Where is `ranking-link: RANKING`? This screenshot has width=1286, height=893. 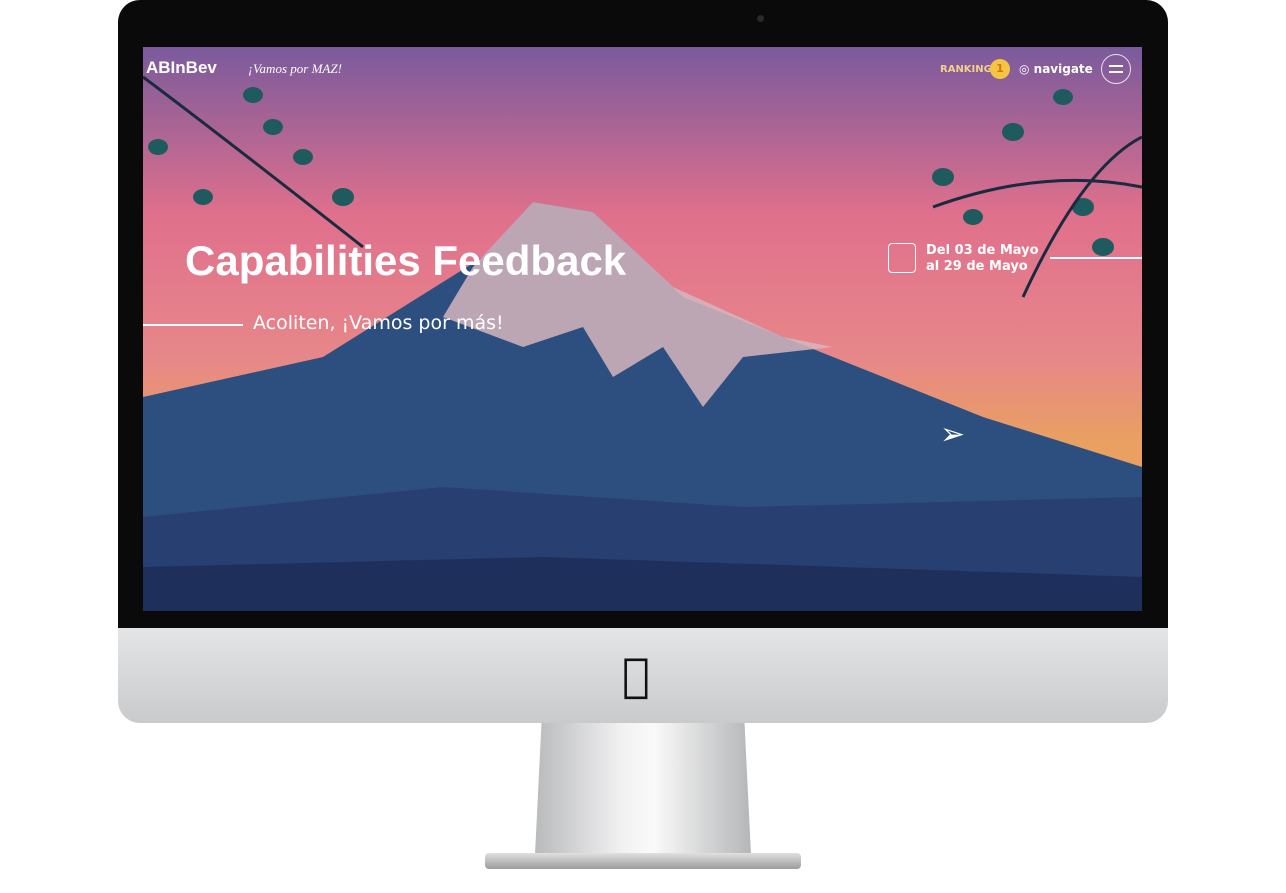
ranking-link: RANKING is located at coordinates (966, 69).